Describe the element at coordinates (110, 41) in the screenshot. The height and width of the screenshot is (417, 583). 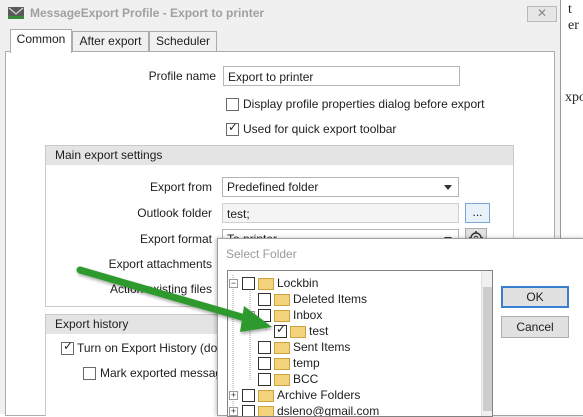
I see `tab-after-export: After export` at that location.